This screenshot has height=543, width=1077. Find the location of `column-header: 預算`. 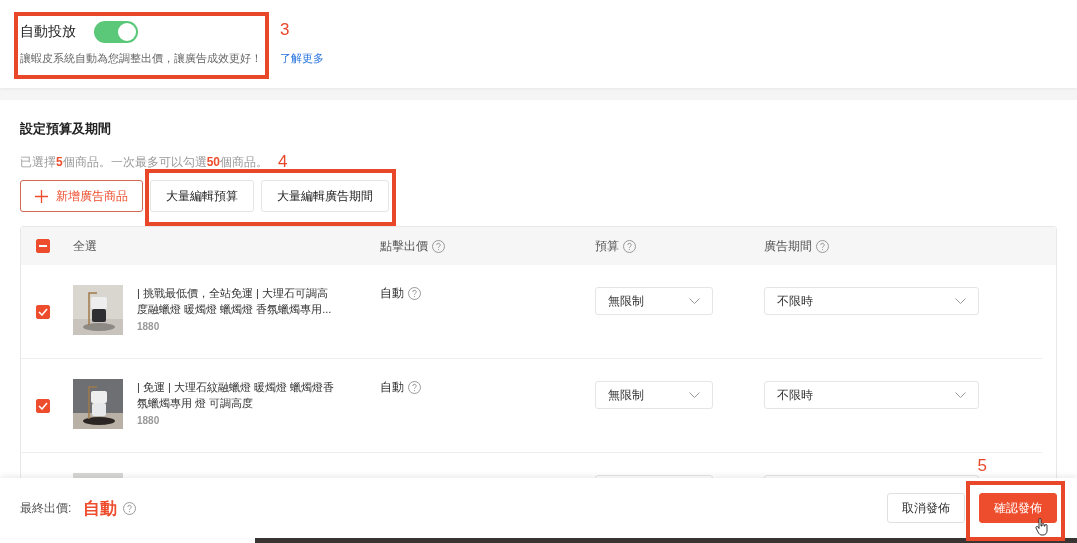

column-header: 預算 is located at coordinates (607, 246).